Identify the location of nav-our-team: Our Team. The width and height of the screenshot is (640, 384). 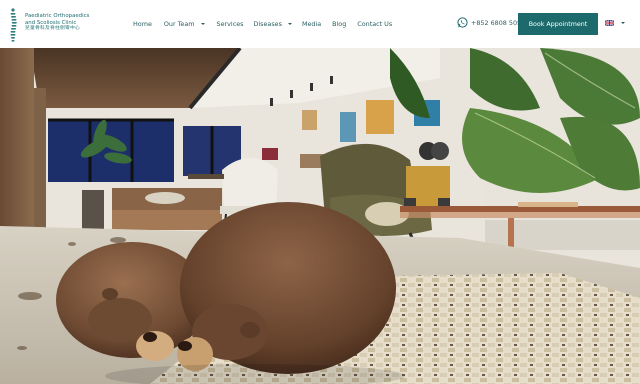
(184, 24).